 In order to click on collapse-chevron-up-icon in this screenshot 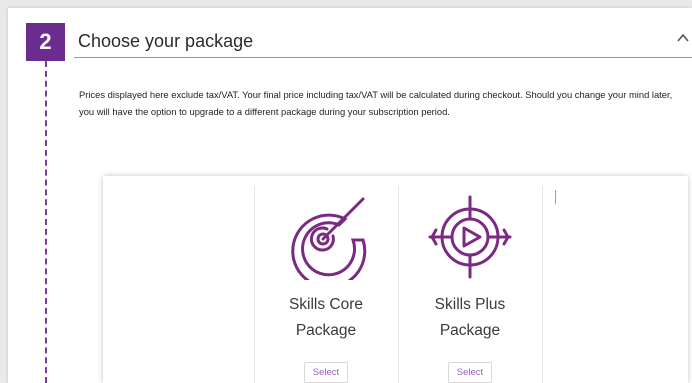, I will do `click(683, 38)`.